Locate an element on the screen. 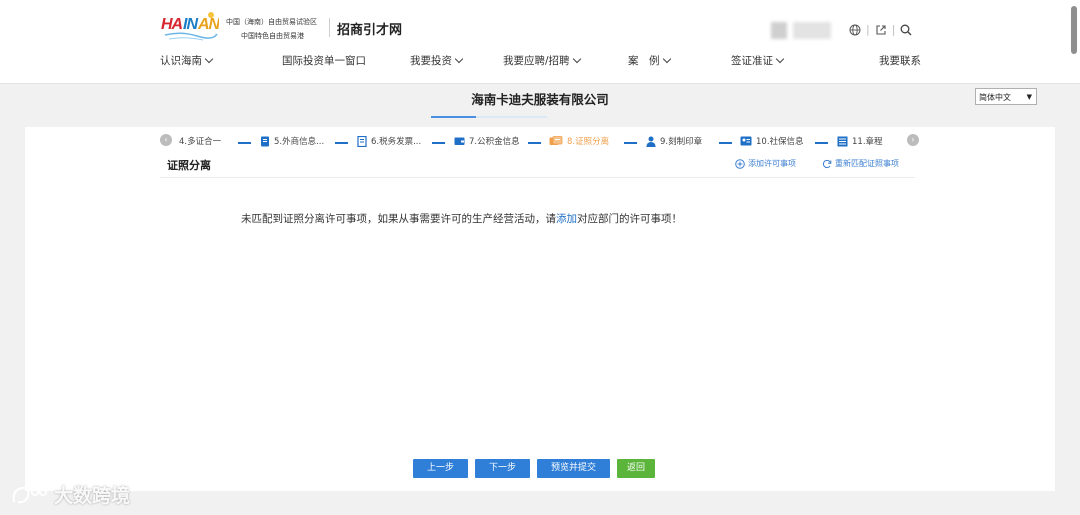  step-item: 10.社保信息 is located at coordinates (772, 141).